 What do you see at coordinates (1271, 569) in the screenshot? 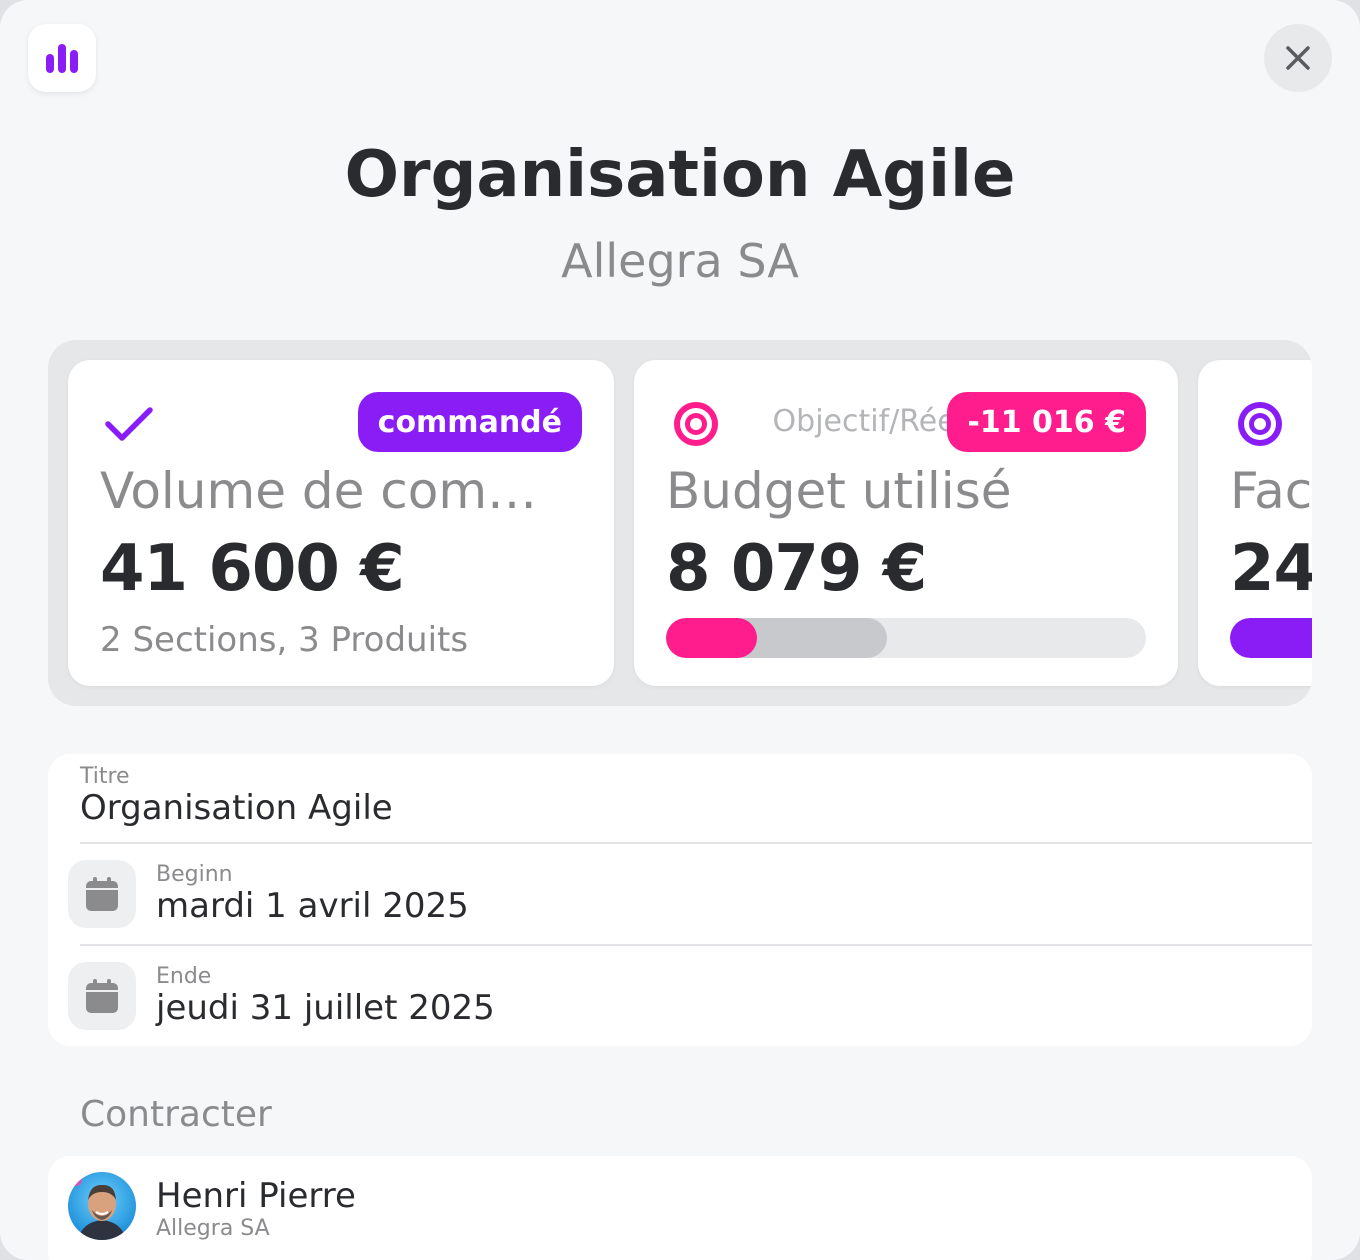
I see `kpi-value: 24` at bounding box center [1271, 569].